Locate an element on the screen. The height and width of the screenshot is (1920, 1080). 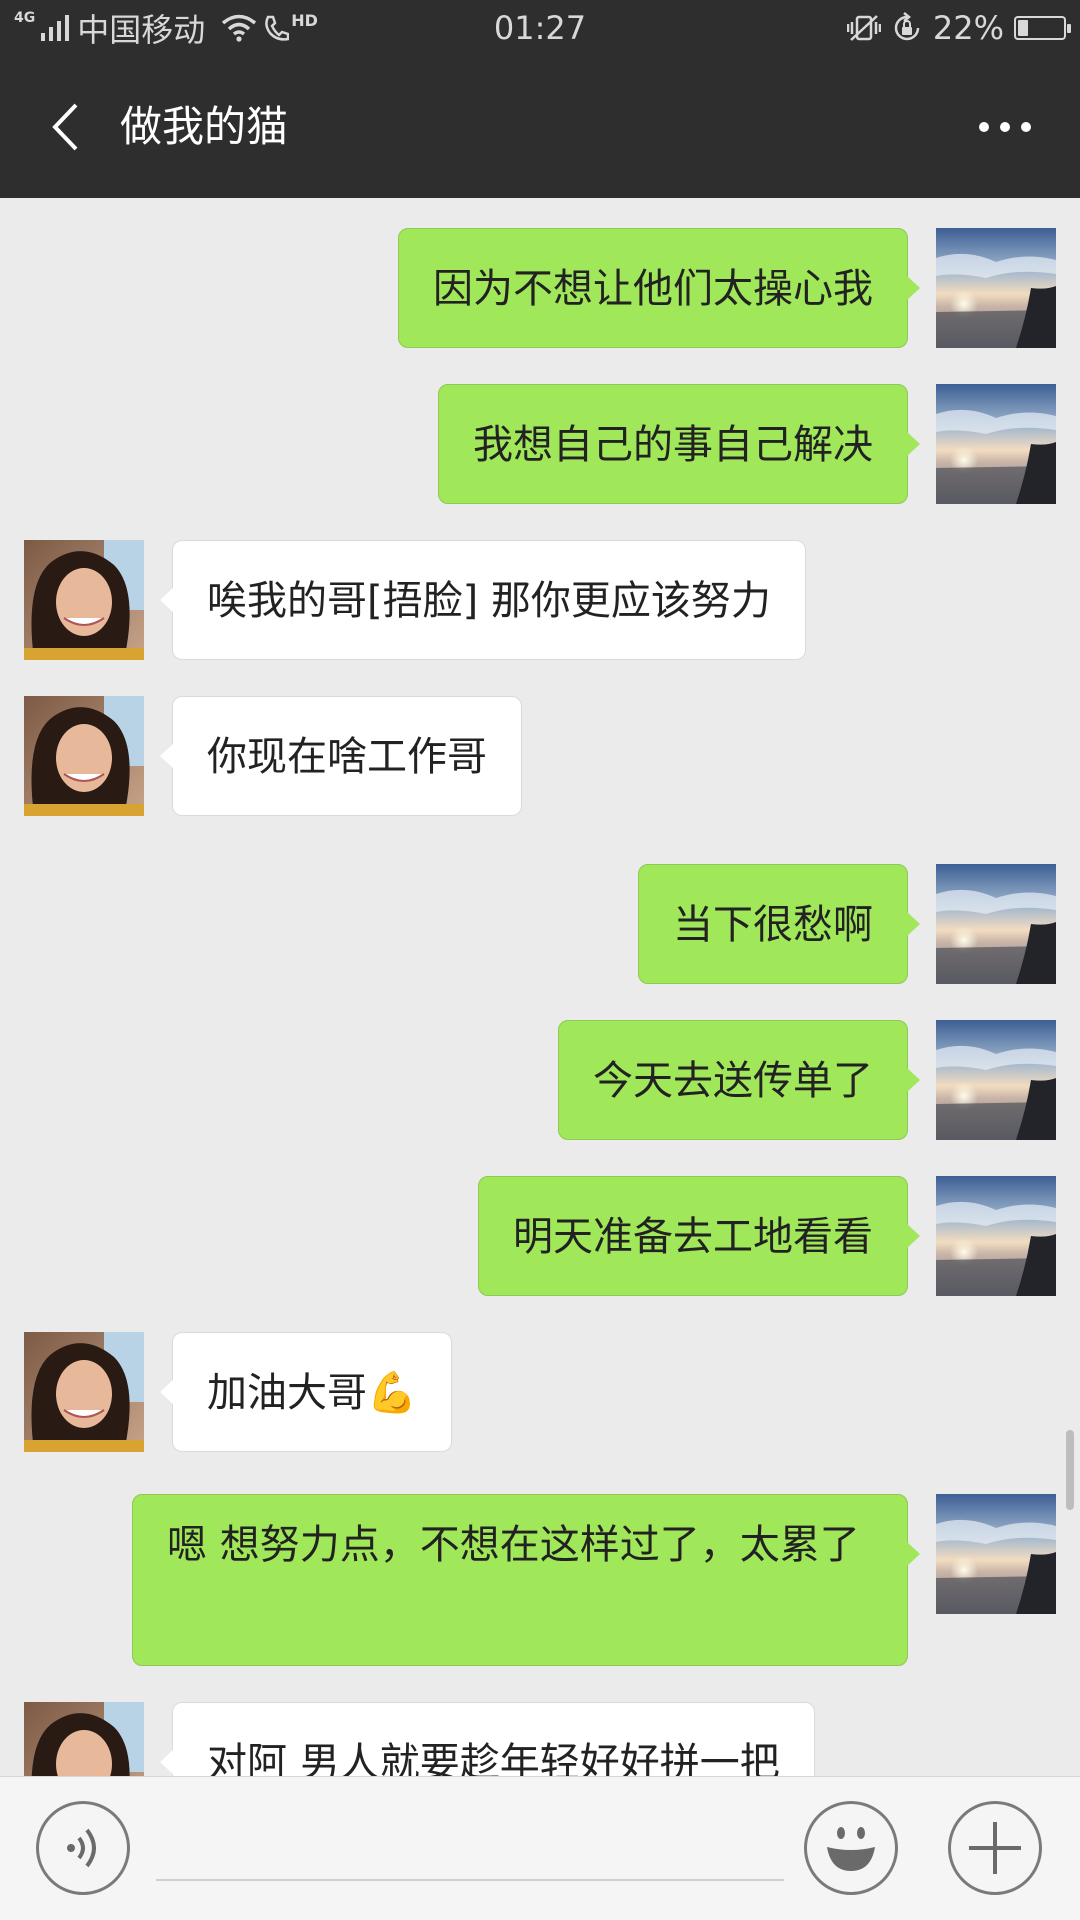
vibrate-icon is located at coordinates (863, 28).